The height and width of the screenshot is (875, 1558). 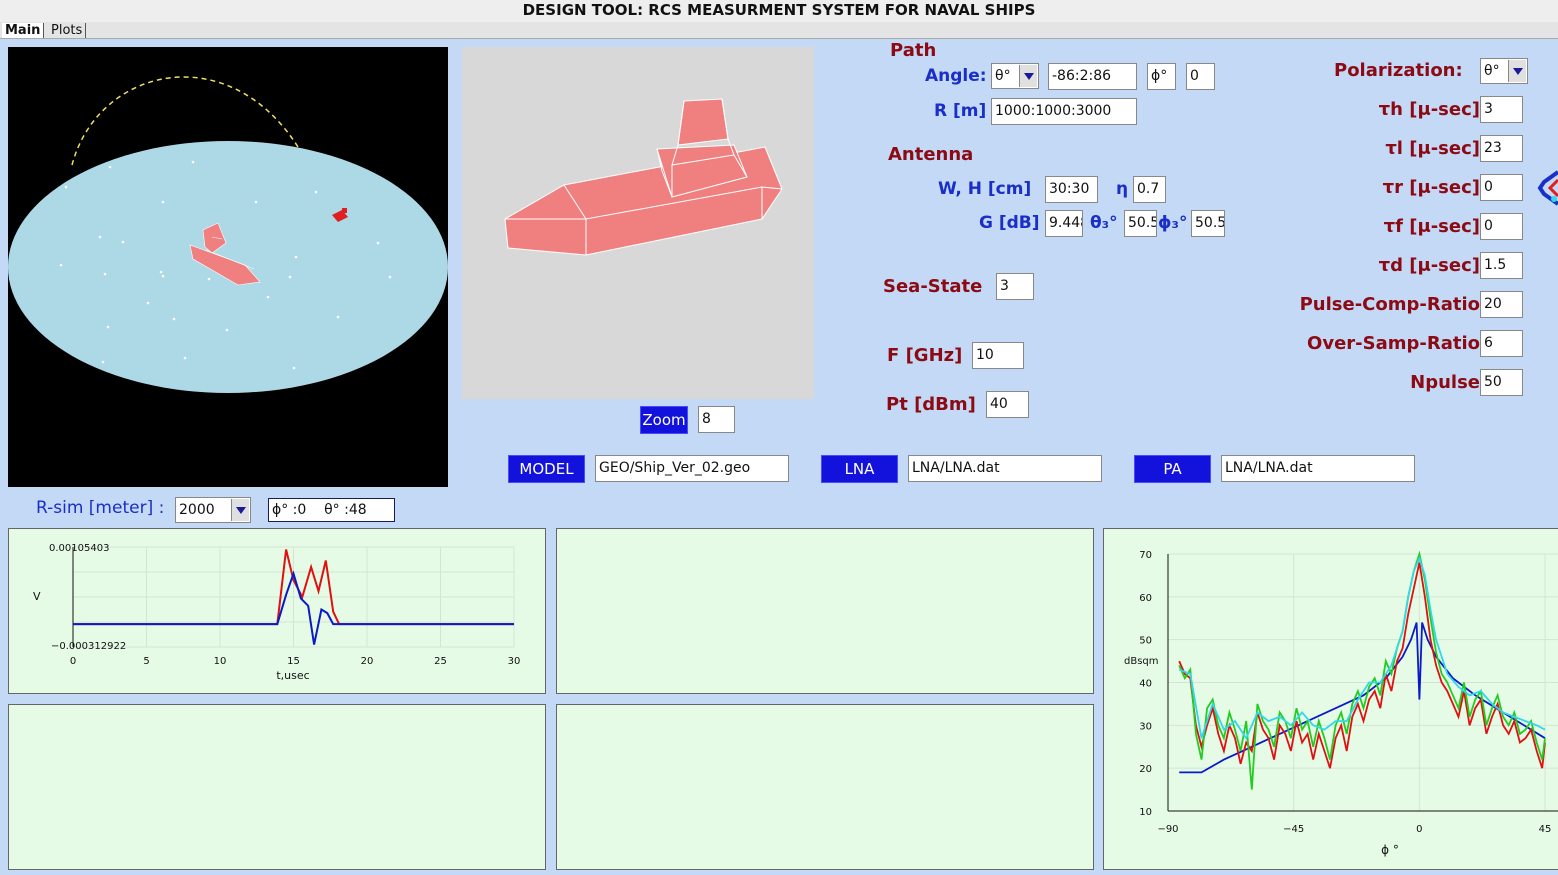 What do you see at coordinates (100, 508) in the screenshot?
I see `rsim-label: R-sim [meter] :` at bounding box center [100, 508].